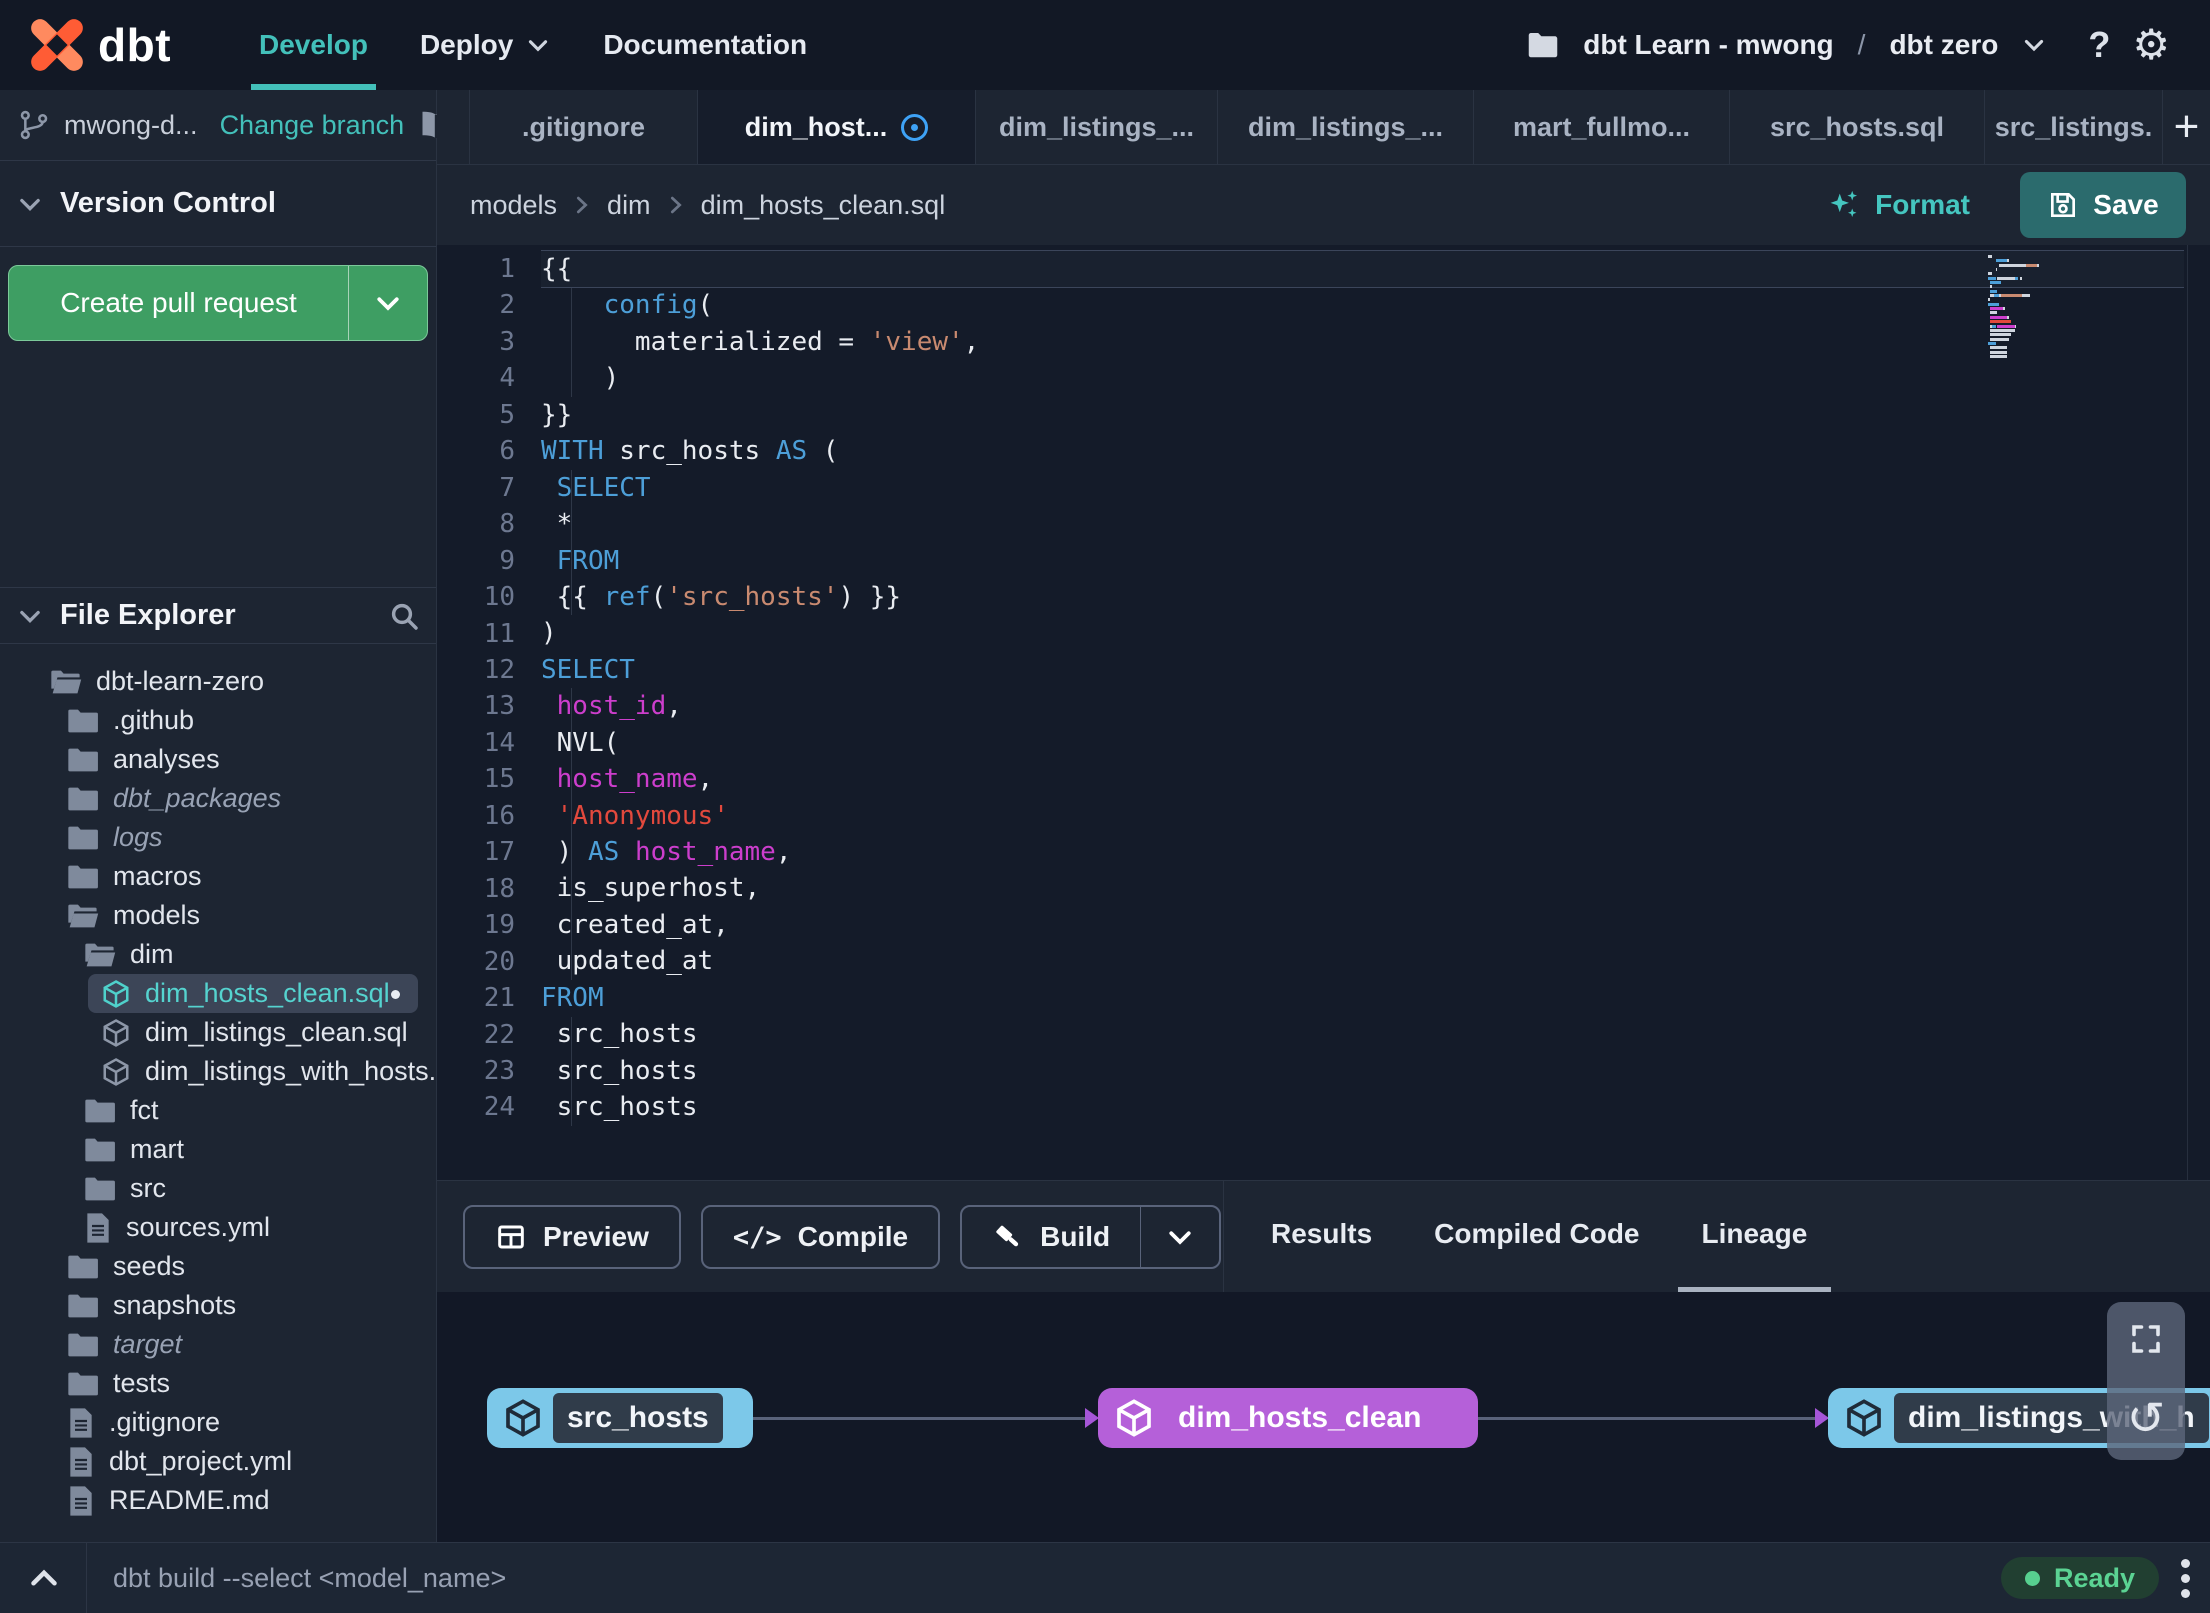 The image size is (2210, 1613). Describe the element at coordinates (218, 1110) in the screenshot. I see `tree-item: fct` at that location.